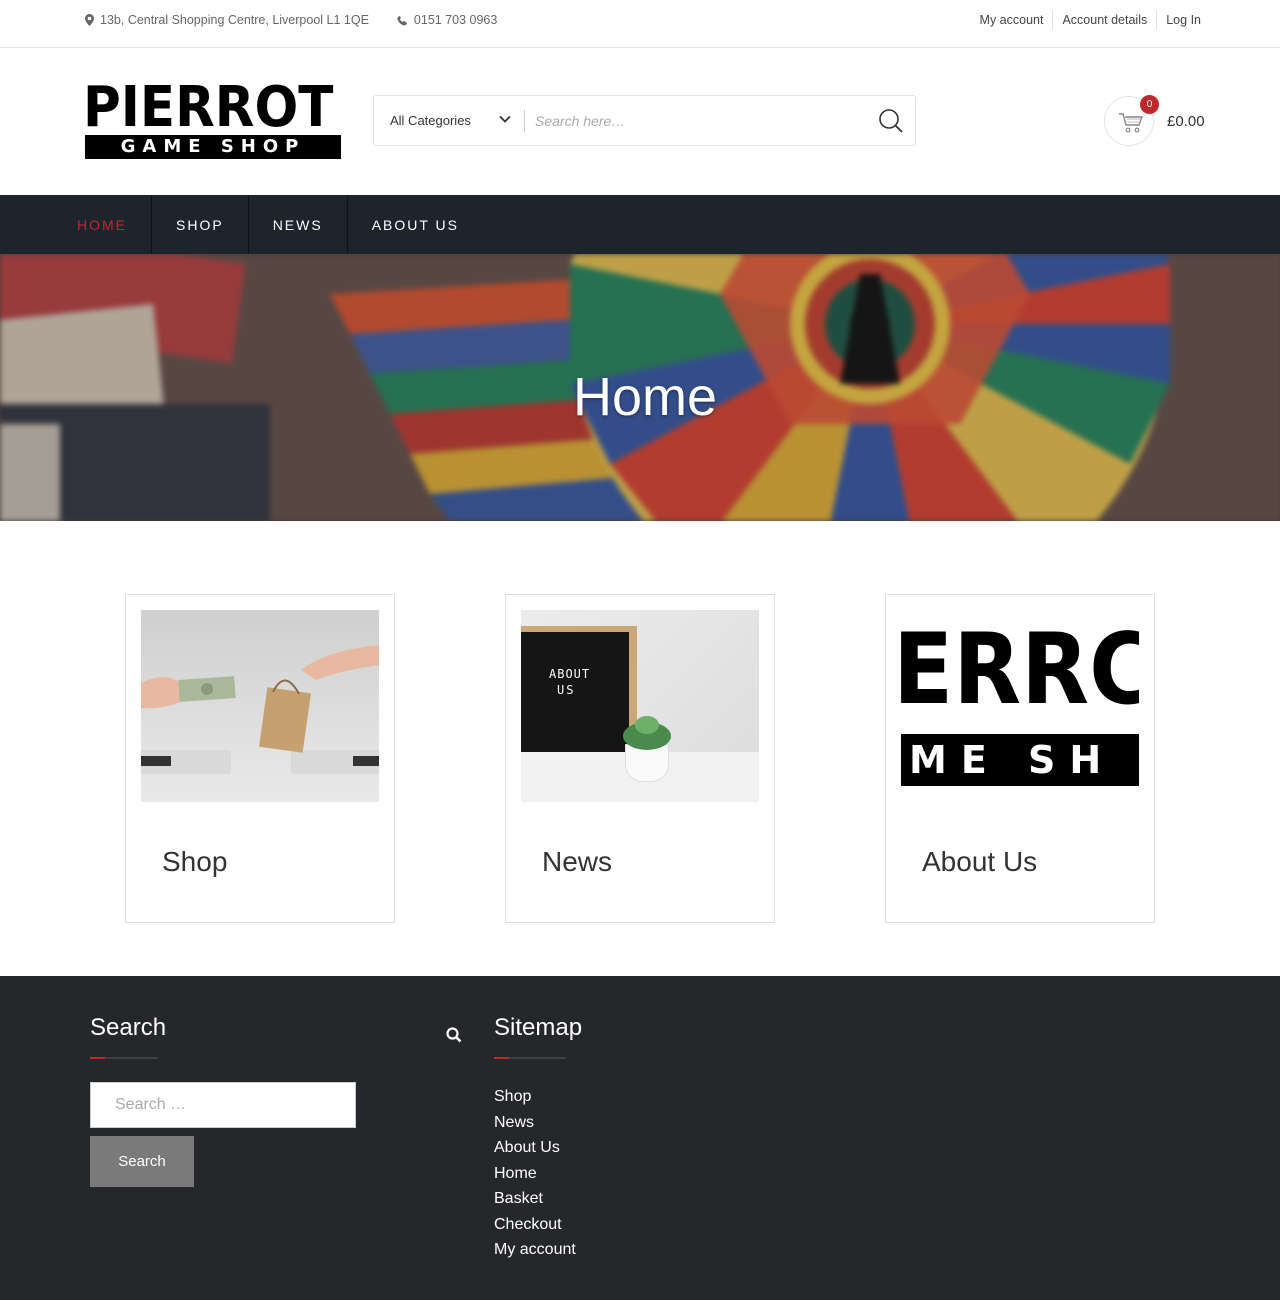 This screenshot has height=1300, width=1280. What do you see at coordinates (577, 861) in the screenshot?
I see `card-news-label: News` at bounding box center [577, 861].